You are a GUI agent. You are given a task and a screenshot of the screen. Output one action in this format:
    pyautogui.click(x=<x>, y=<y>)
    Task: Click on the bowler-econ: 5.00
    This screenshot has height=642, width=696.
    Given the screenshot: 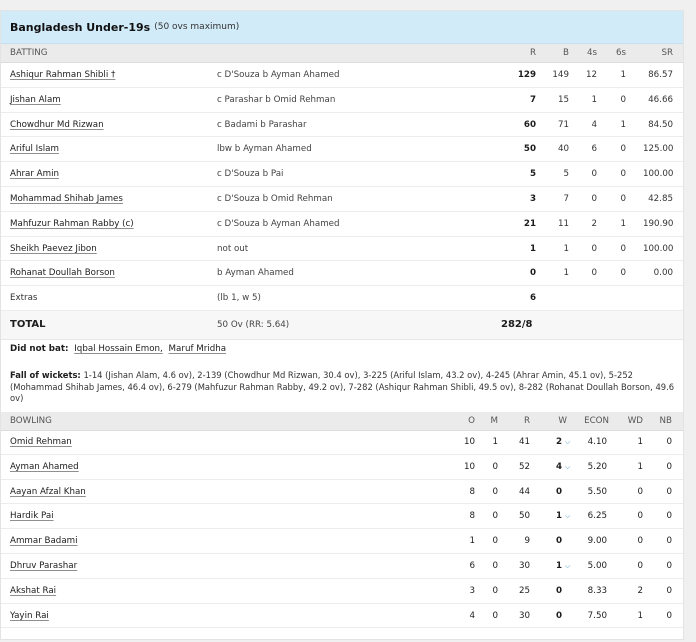 What is the action you would take?
    pyautogui.click(x=597, y=565)
    